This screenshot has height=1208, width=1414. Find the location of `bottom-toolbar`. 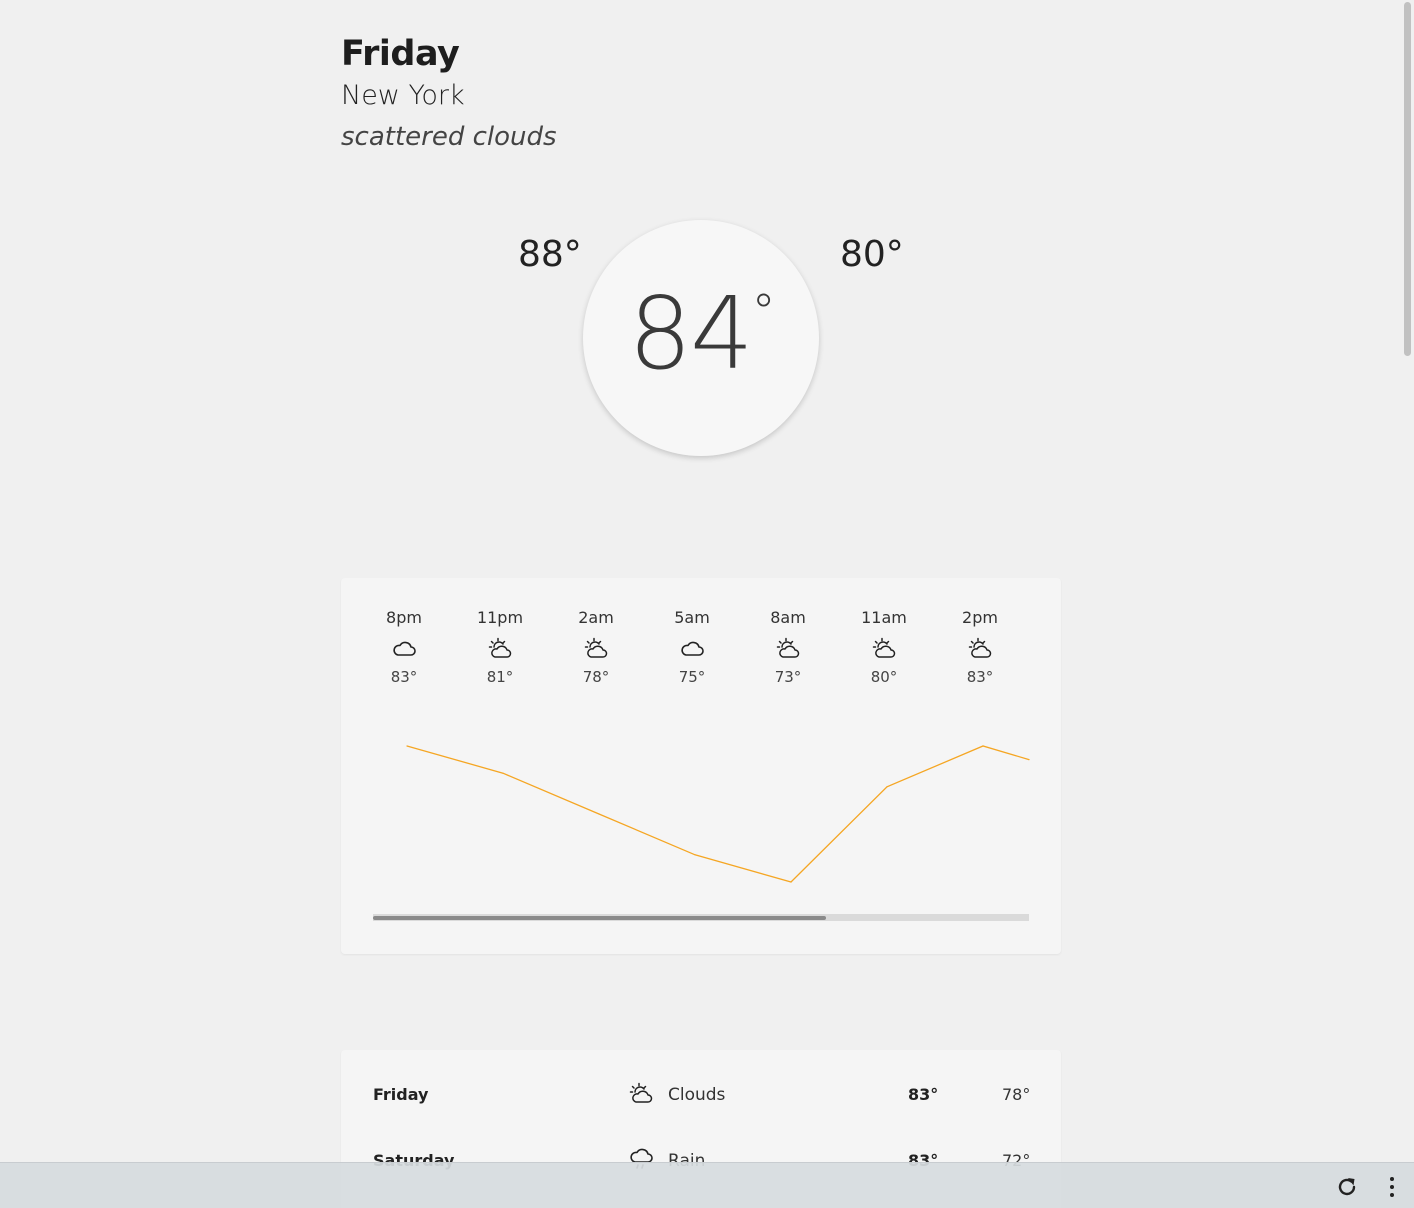

bottom-toolbar is located at coordinates (707, 1185).